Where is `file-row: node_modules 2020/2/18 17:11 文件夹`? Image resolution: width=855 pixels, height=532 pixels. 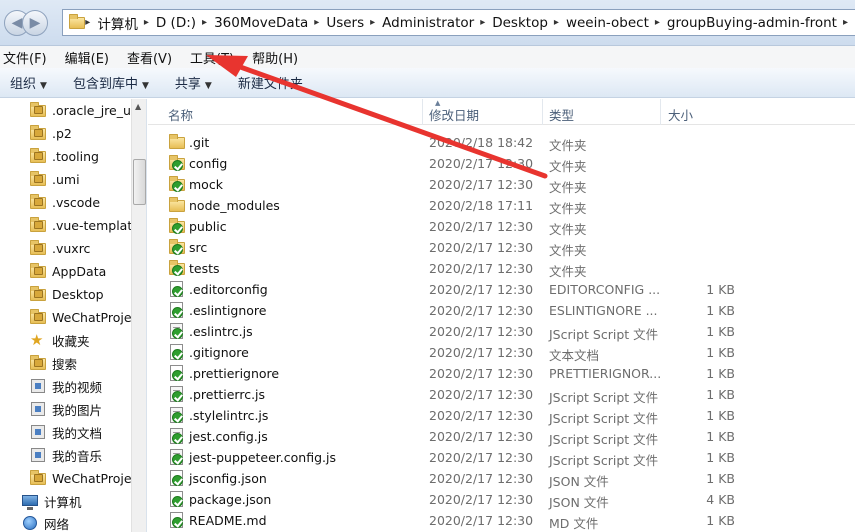
file-row: node_modules 2020/2/18 17:11 文件夹 is located at coordinates (501, 205).